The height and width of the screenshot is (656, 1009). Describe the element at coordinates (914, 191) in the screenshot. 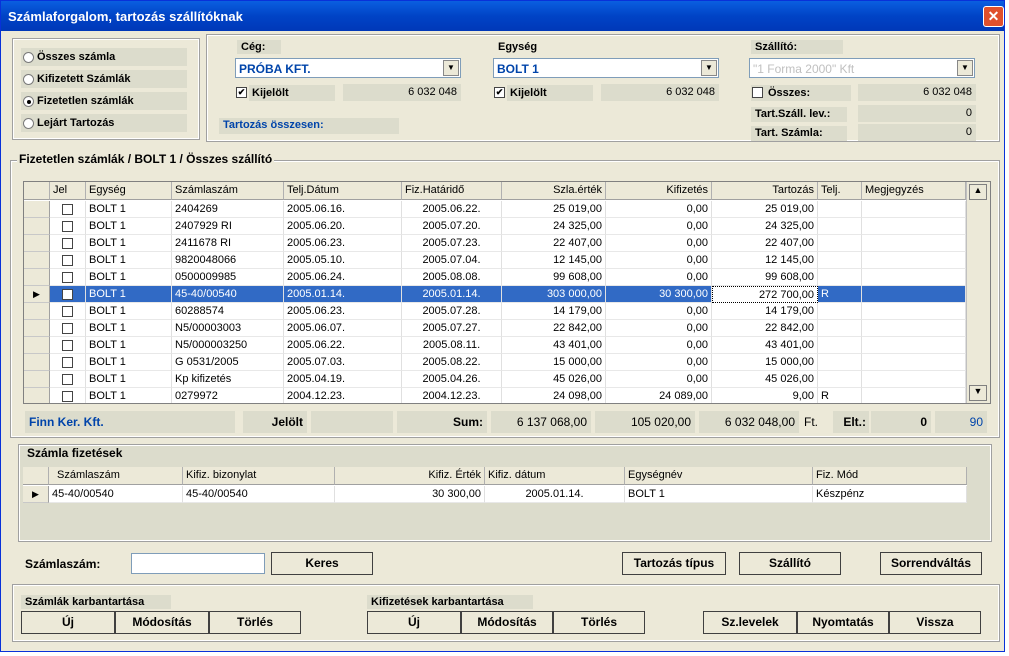

I see `column-header: Megjegyzés` at that location.